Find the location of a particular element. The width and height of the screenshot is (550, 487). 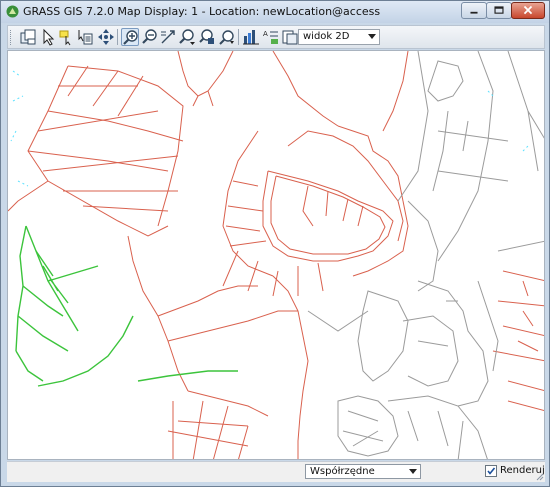

view-mode-value: widok 2D is located at coordinates (326, 36).